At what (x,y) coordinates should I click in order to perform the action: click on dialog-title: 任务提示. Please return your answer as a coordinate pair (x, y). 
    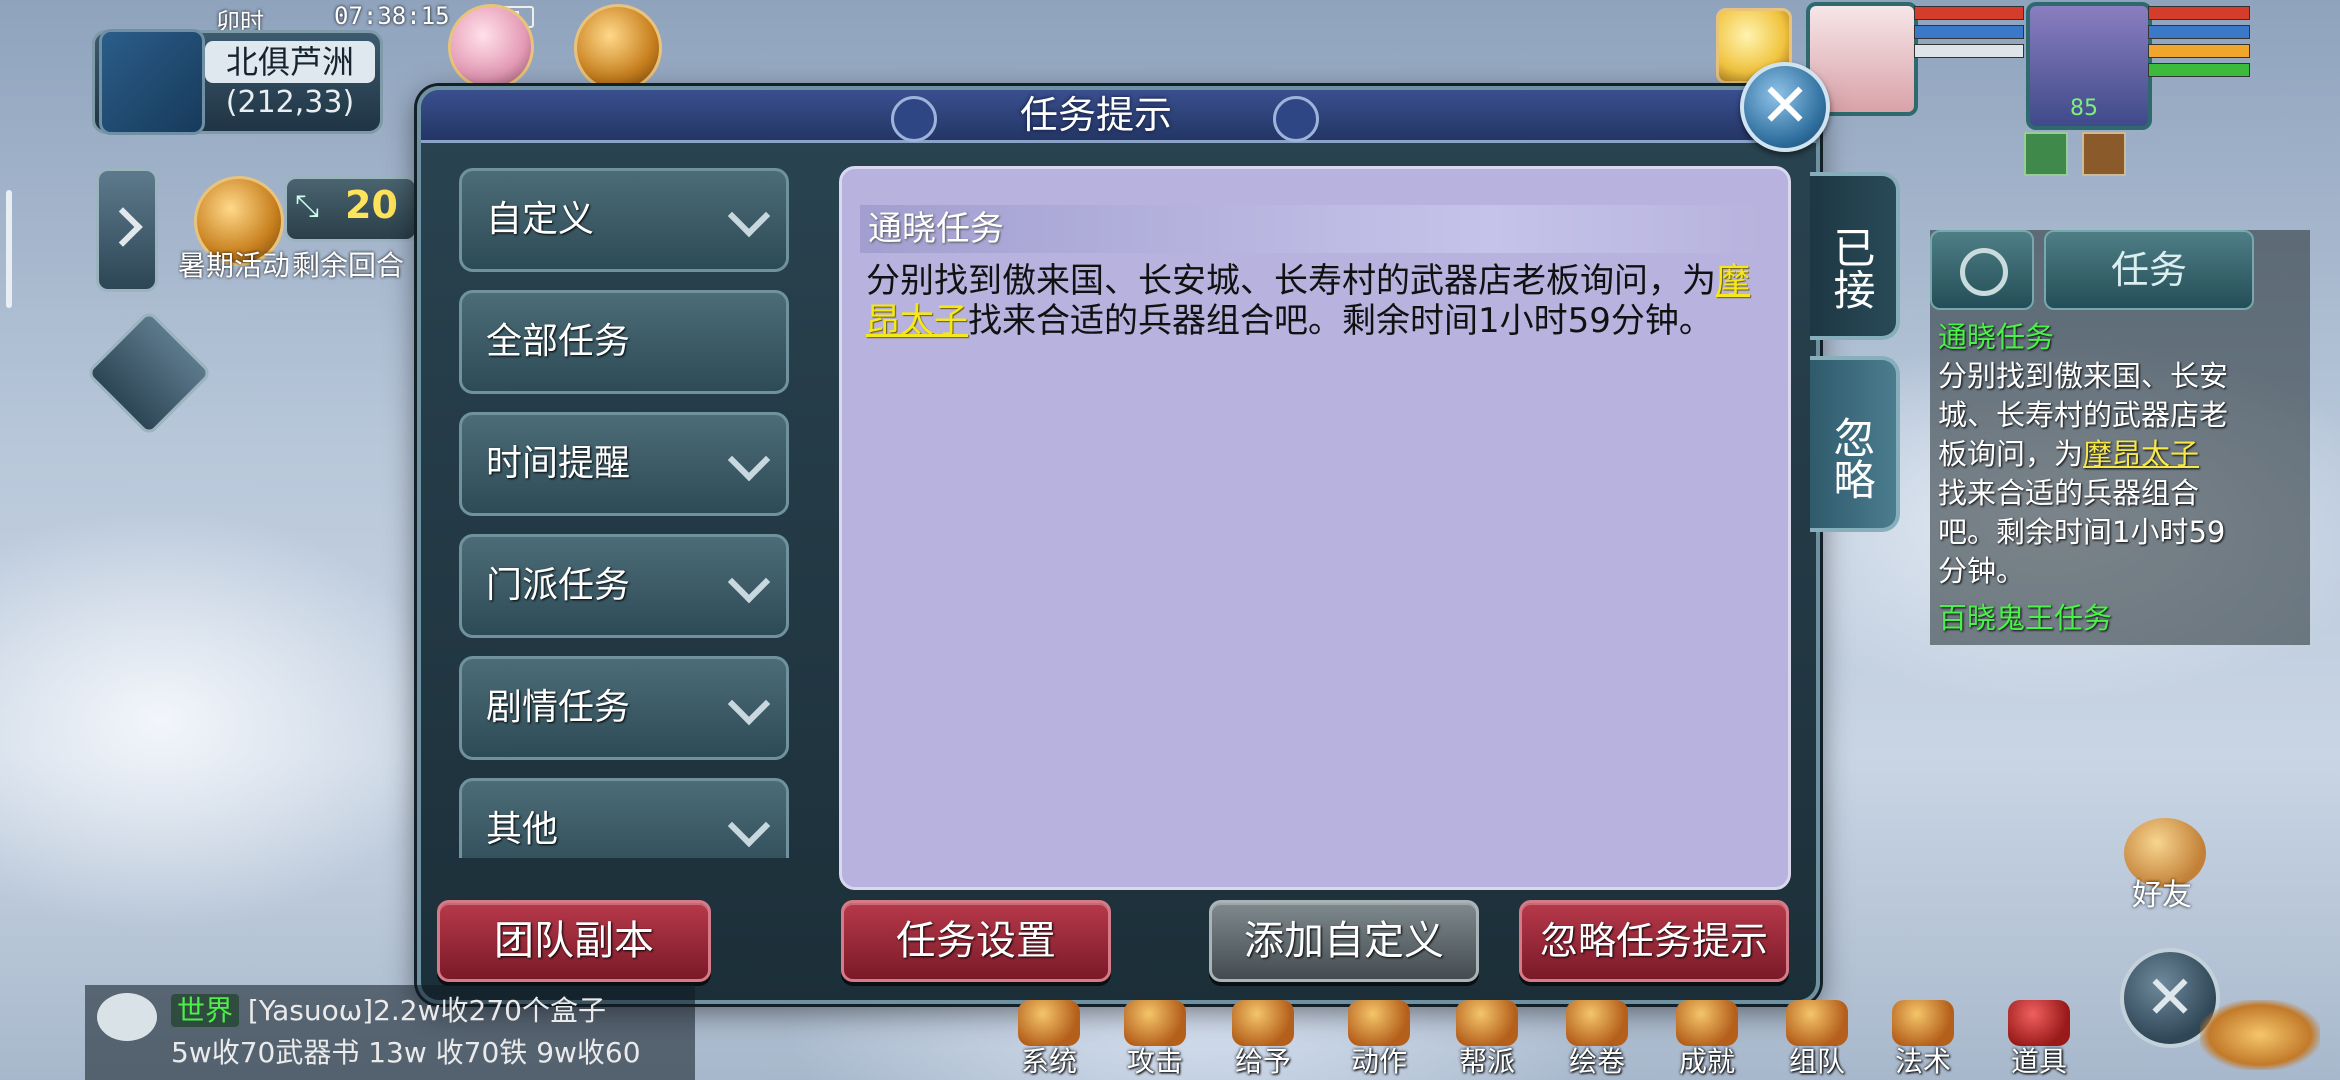
    Looking at the image, I should click on (1095, 115).